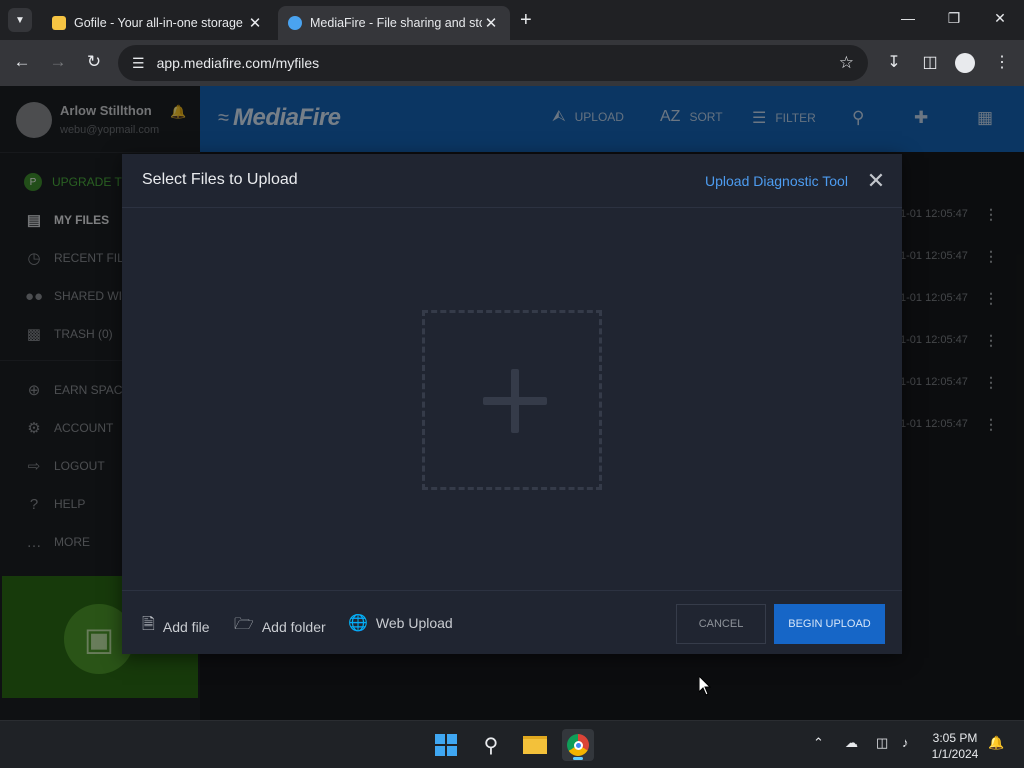  Describe the element at coordinates (138, 63) in the screenshot. I see `site-settings-icon: ☰` at that location.